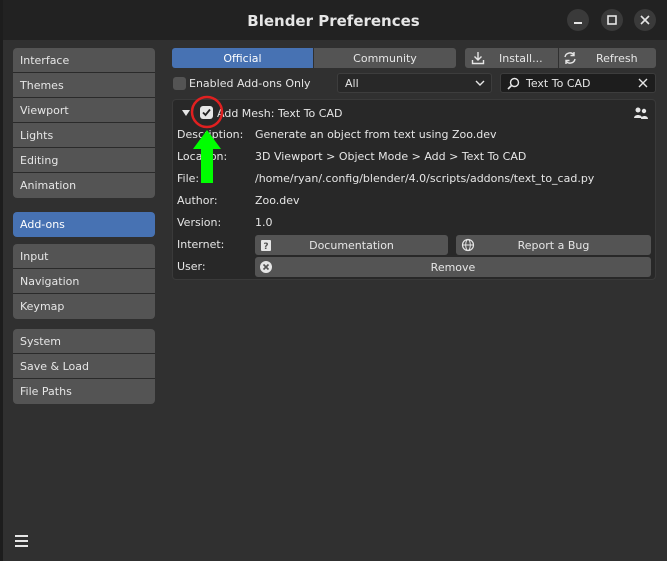 The height and width of the screenshot is (561, 667). I want to click on community-users-icon, so click(641, 113).